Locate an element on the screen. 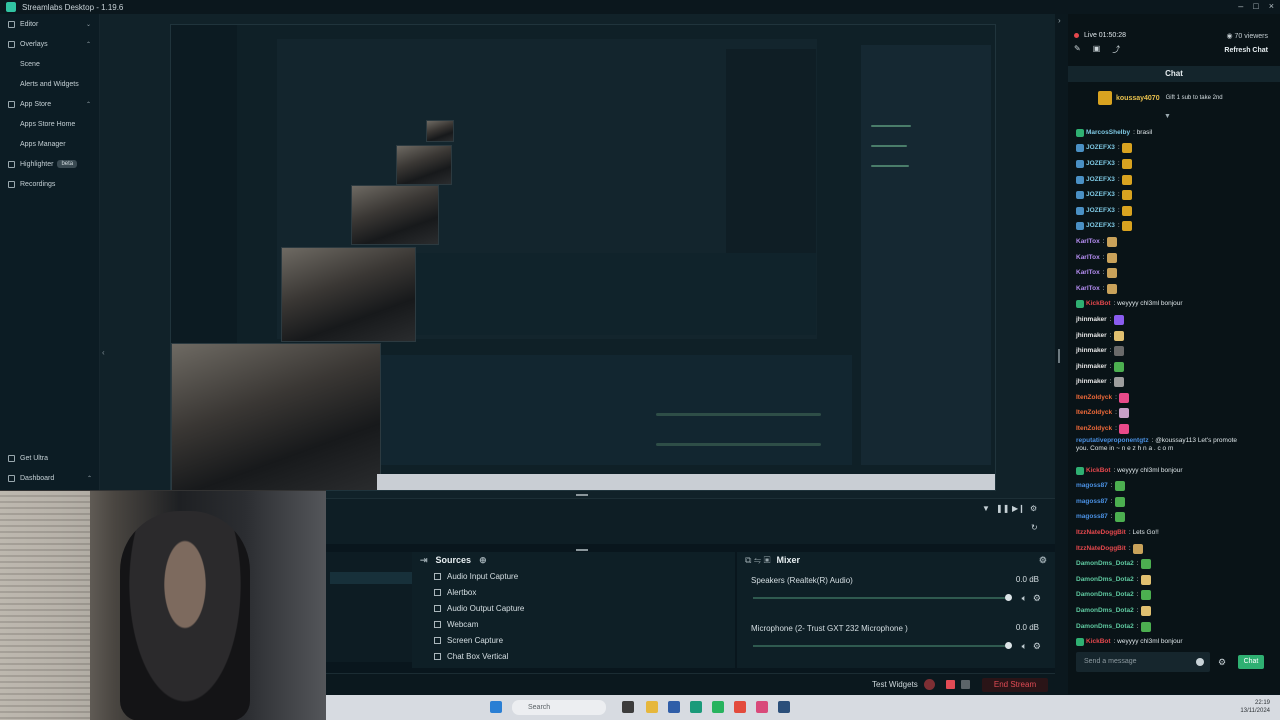 The image size is (1280, 720). sidebar-item-get-ultra: Get Ultra is located at coordinates (50, 458).